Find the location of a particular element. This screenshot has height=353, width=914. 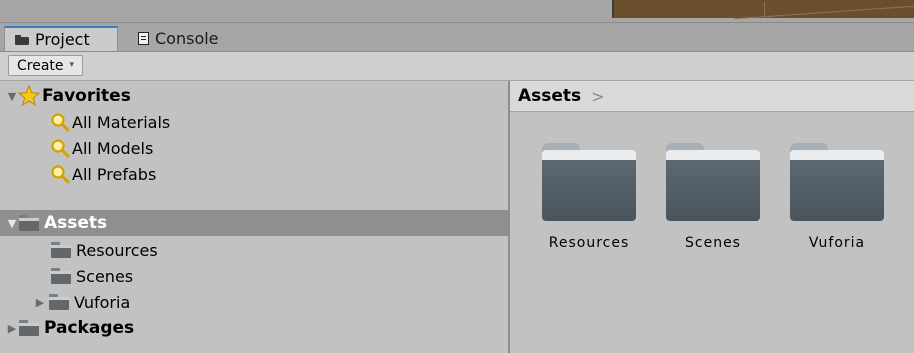

tree-row-packages: ▶ Packages is located at coordinates (254, 328).